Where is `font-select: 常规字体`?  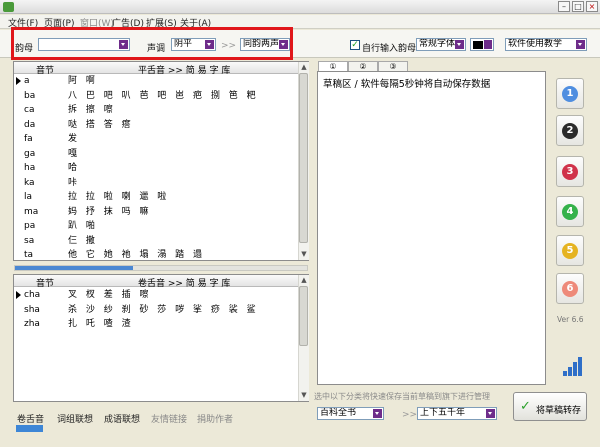
font-select: 常规字体 is located at coordinates (441, 44).